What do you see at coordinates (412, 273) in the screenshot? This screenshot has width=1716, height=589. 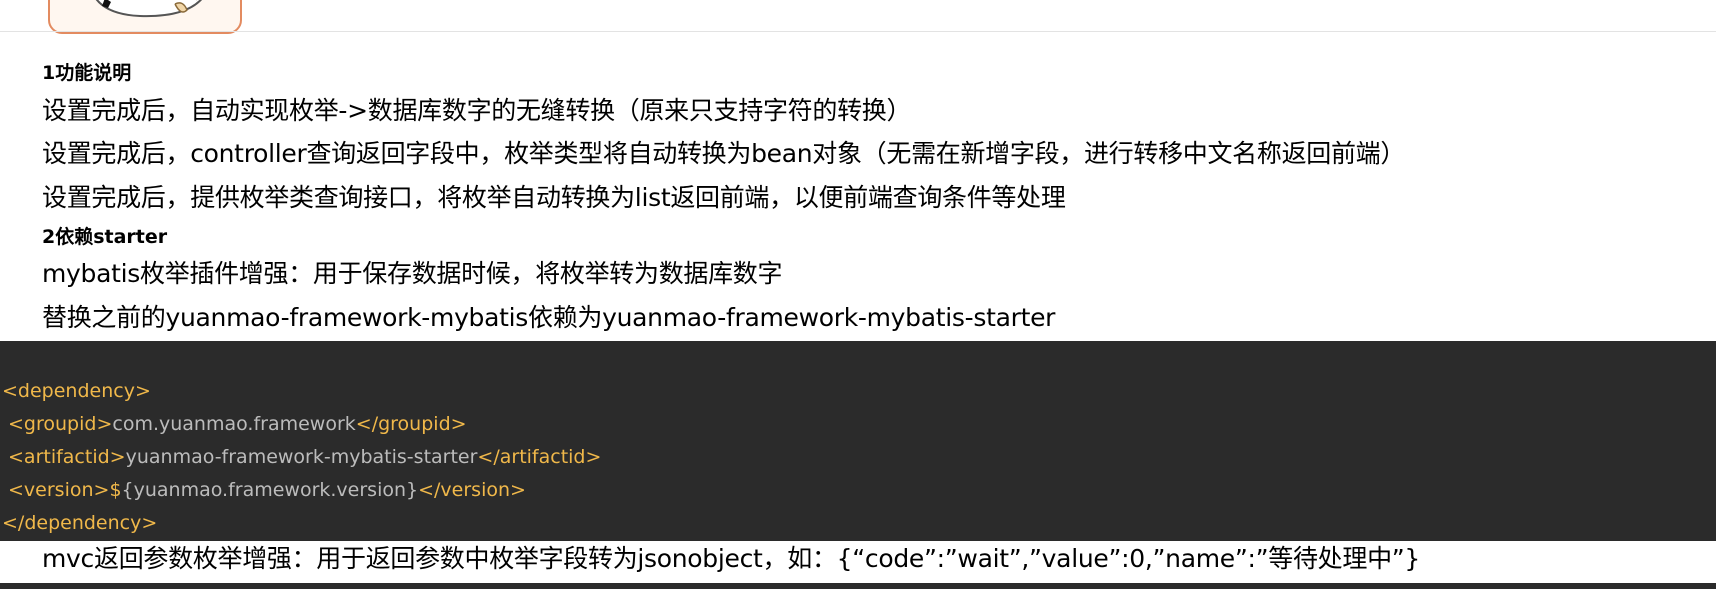 I see `paragraph-line: mybatis枚举插件增强：用于保存数据时候，将枚举转为数据库数字` at bounding box center [412, 273].